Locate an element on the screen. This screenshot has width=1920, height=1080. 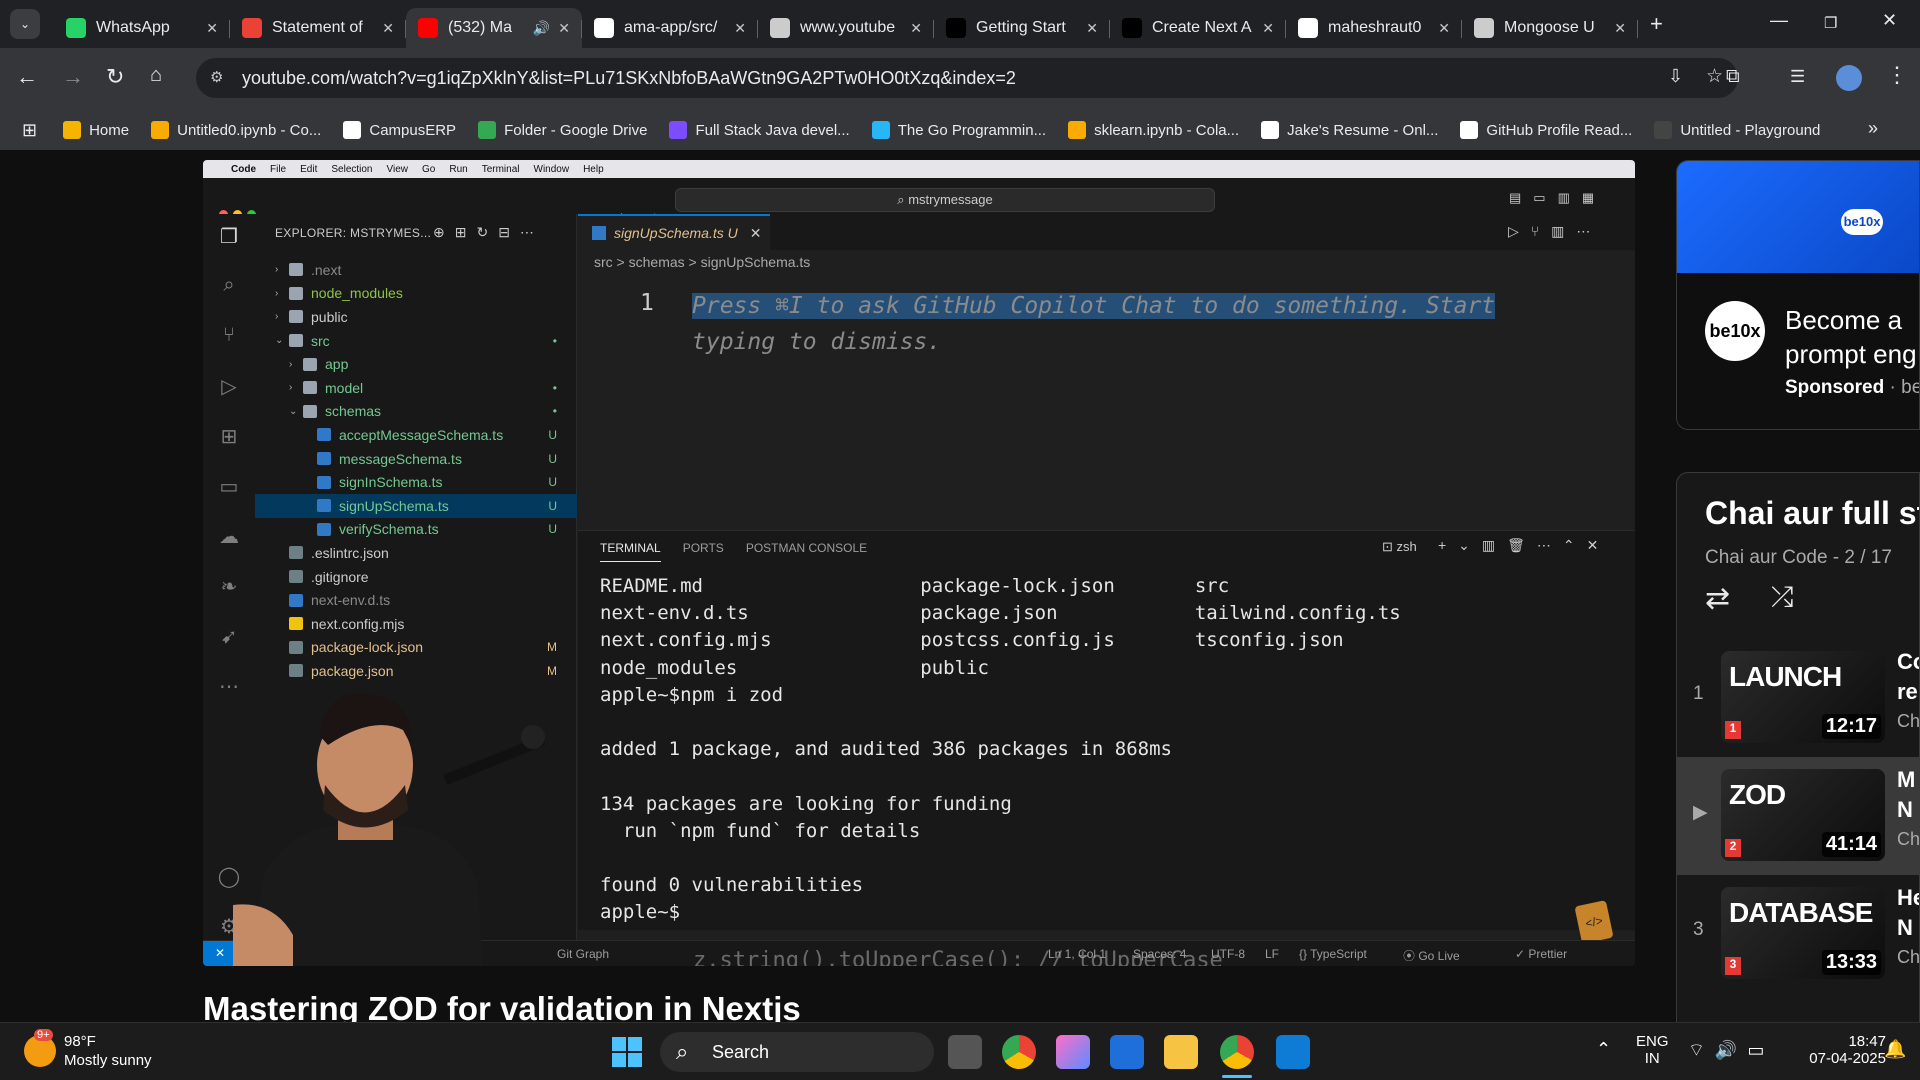
clock: 18:47 07-04-2025 is located at coordinates (1836, 1050).